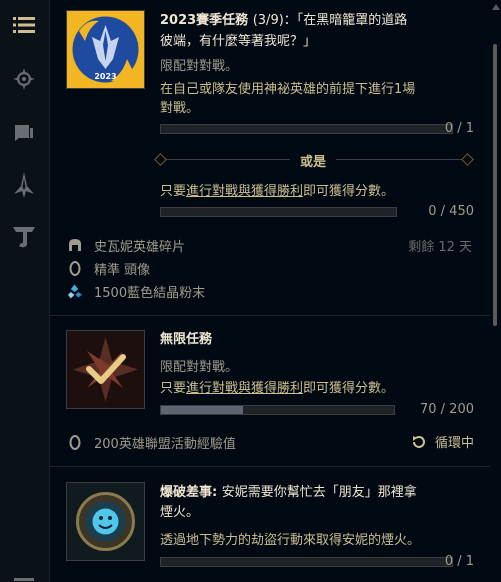 This screenshot has width=501, height=582. Describe the element at coordinates (75, 245) in the screenshot. I see `helmet-icon` at that location.